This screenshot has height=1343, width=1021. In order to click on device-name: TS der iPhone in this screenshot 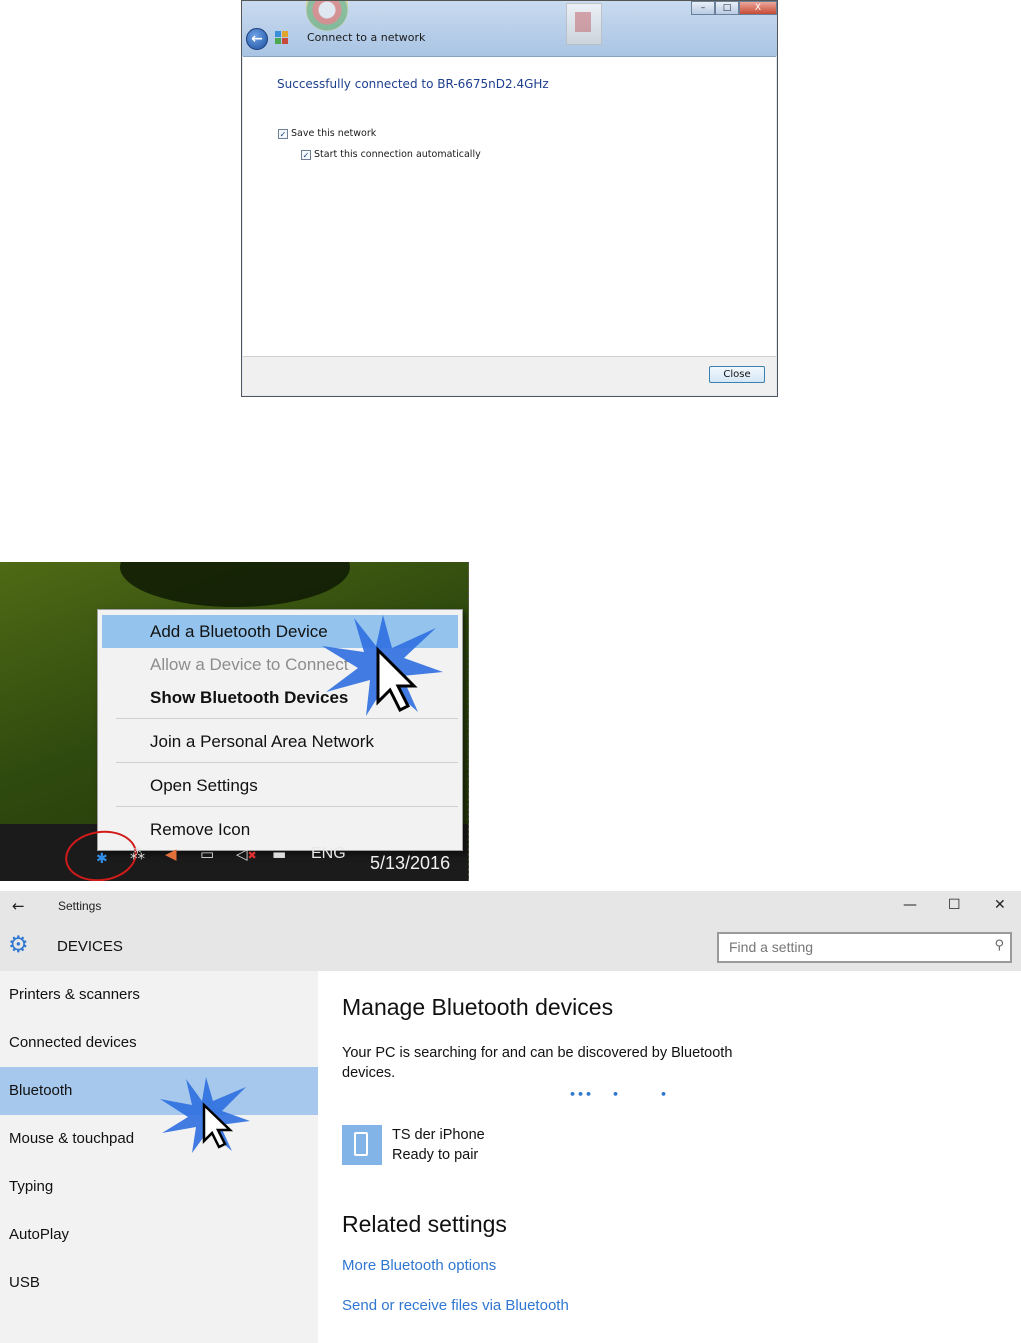, I will do `click(438, 1135)`.